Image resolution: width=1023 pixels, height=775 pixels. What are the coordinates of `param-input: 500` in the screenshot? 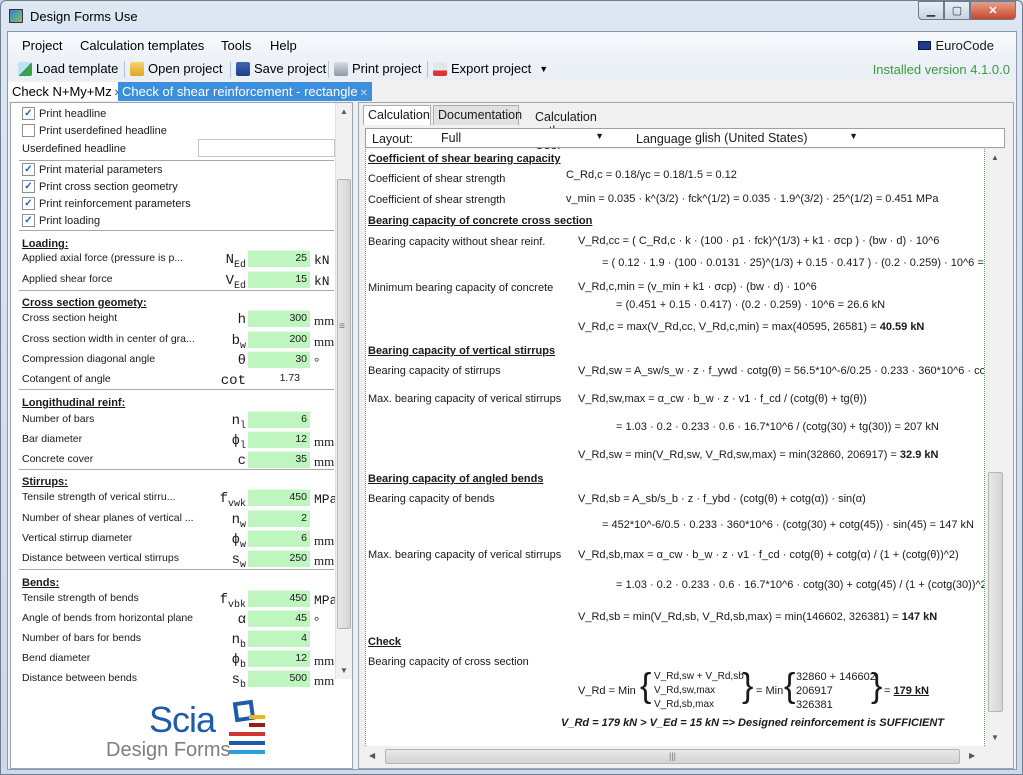 It's located at (279, 678).